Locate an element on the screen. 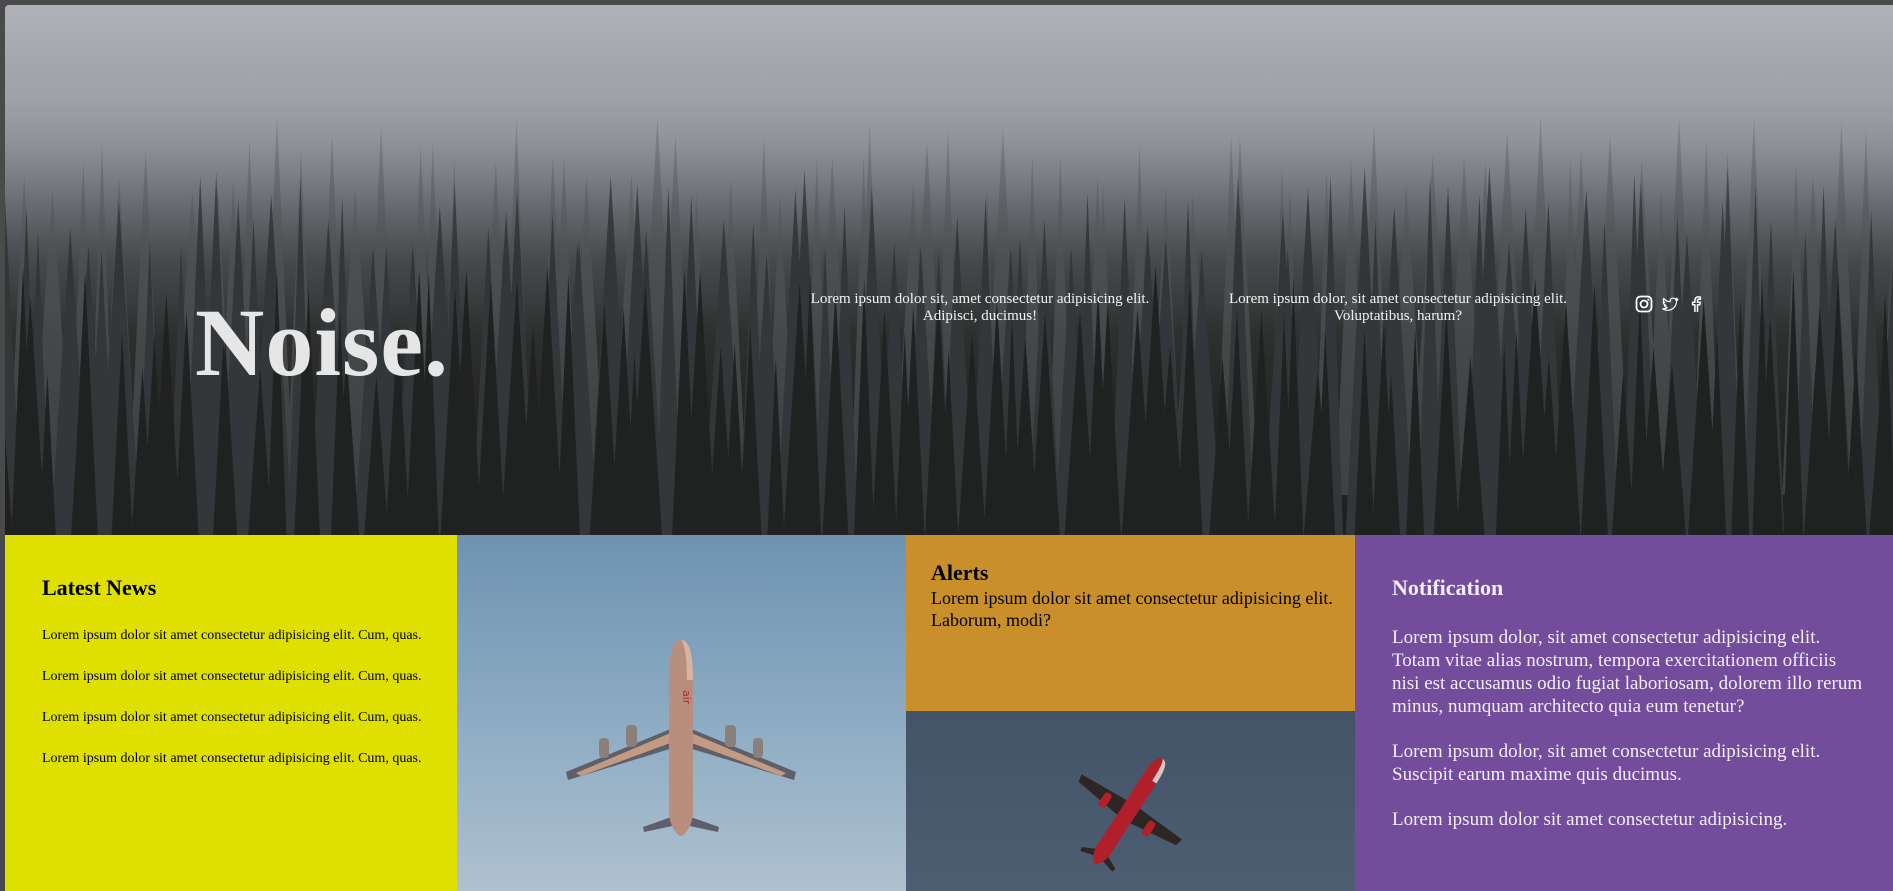 The image size is (1893, 891). social-links is located at coordinates (1670, 304).